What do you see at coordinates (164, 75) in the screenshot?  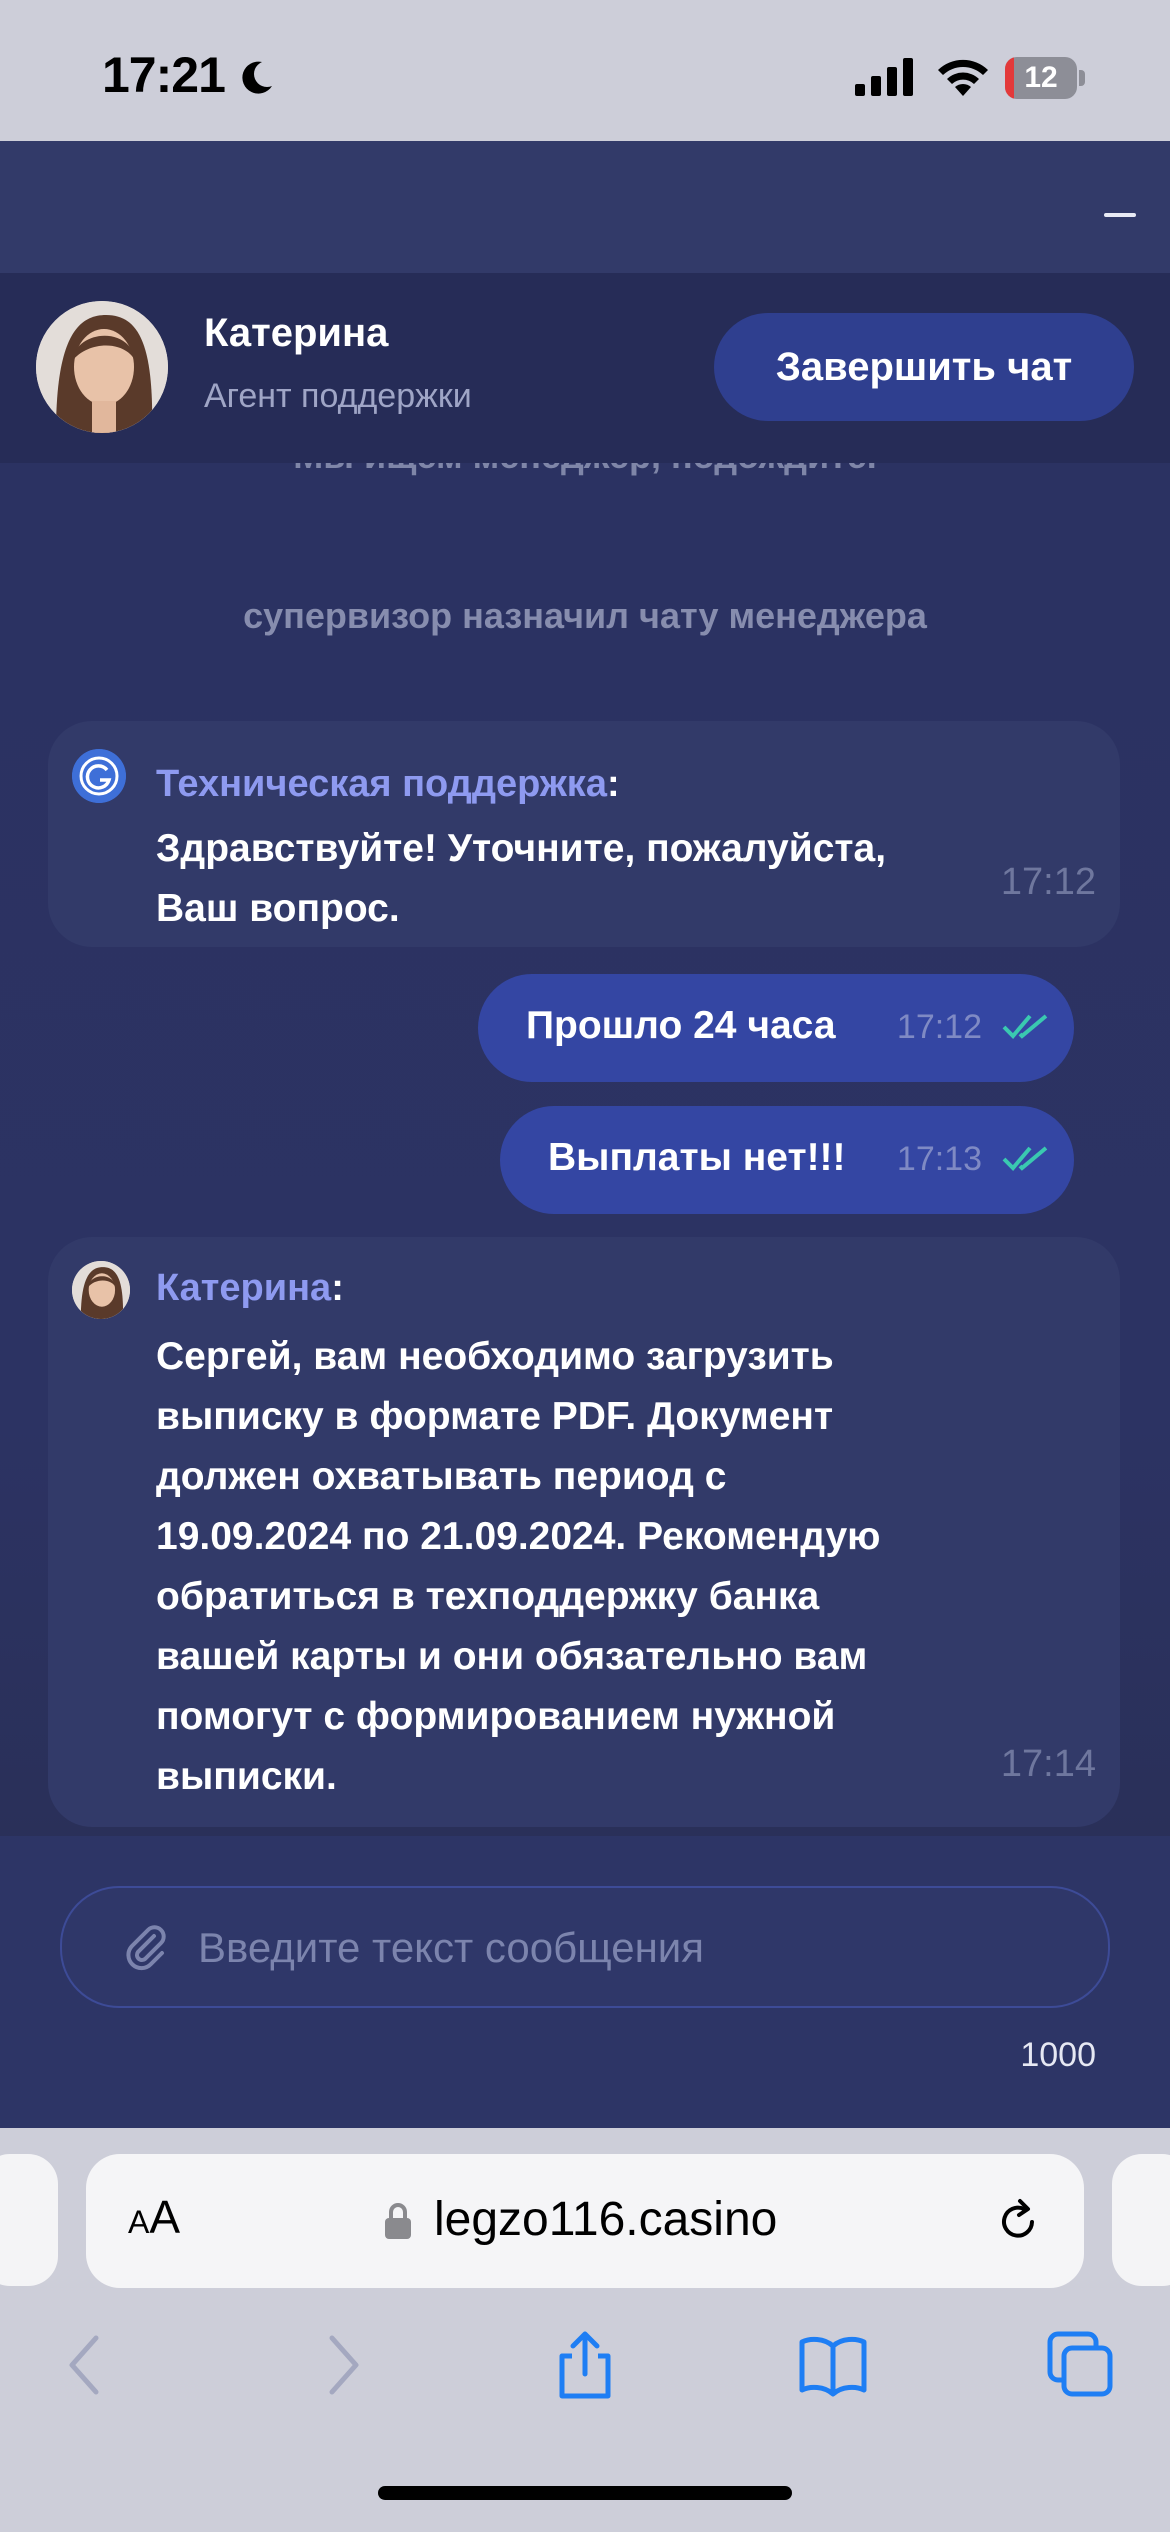 I see `status-time: 17:21` at bounding box center [164, 75].